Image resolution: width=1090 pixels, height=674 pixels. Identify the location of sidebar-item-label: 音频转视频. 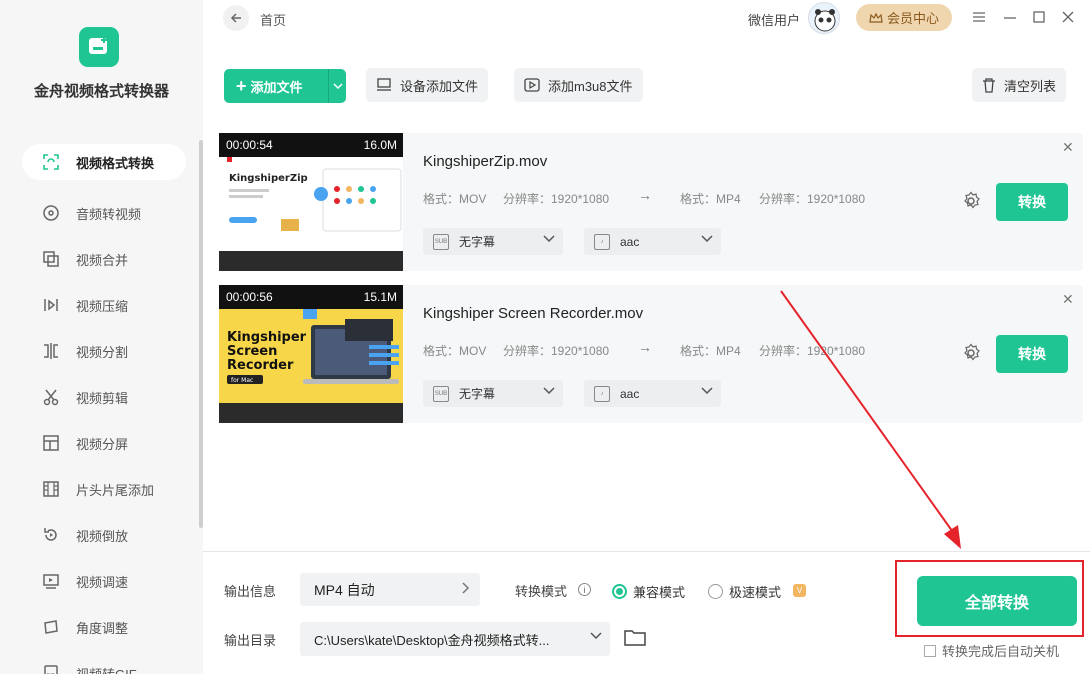
(109, 214).